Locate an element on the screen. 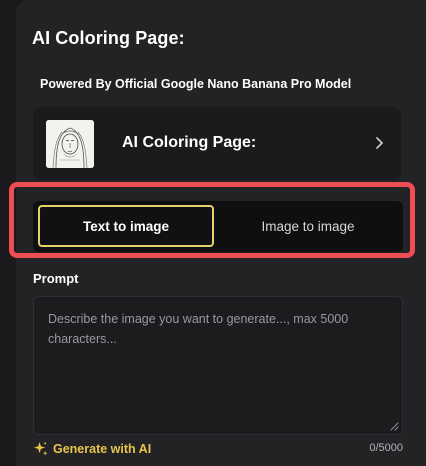  sparkle-icon is located at coordinates (40, 448).